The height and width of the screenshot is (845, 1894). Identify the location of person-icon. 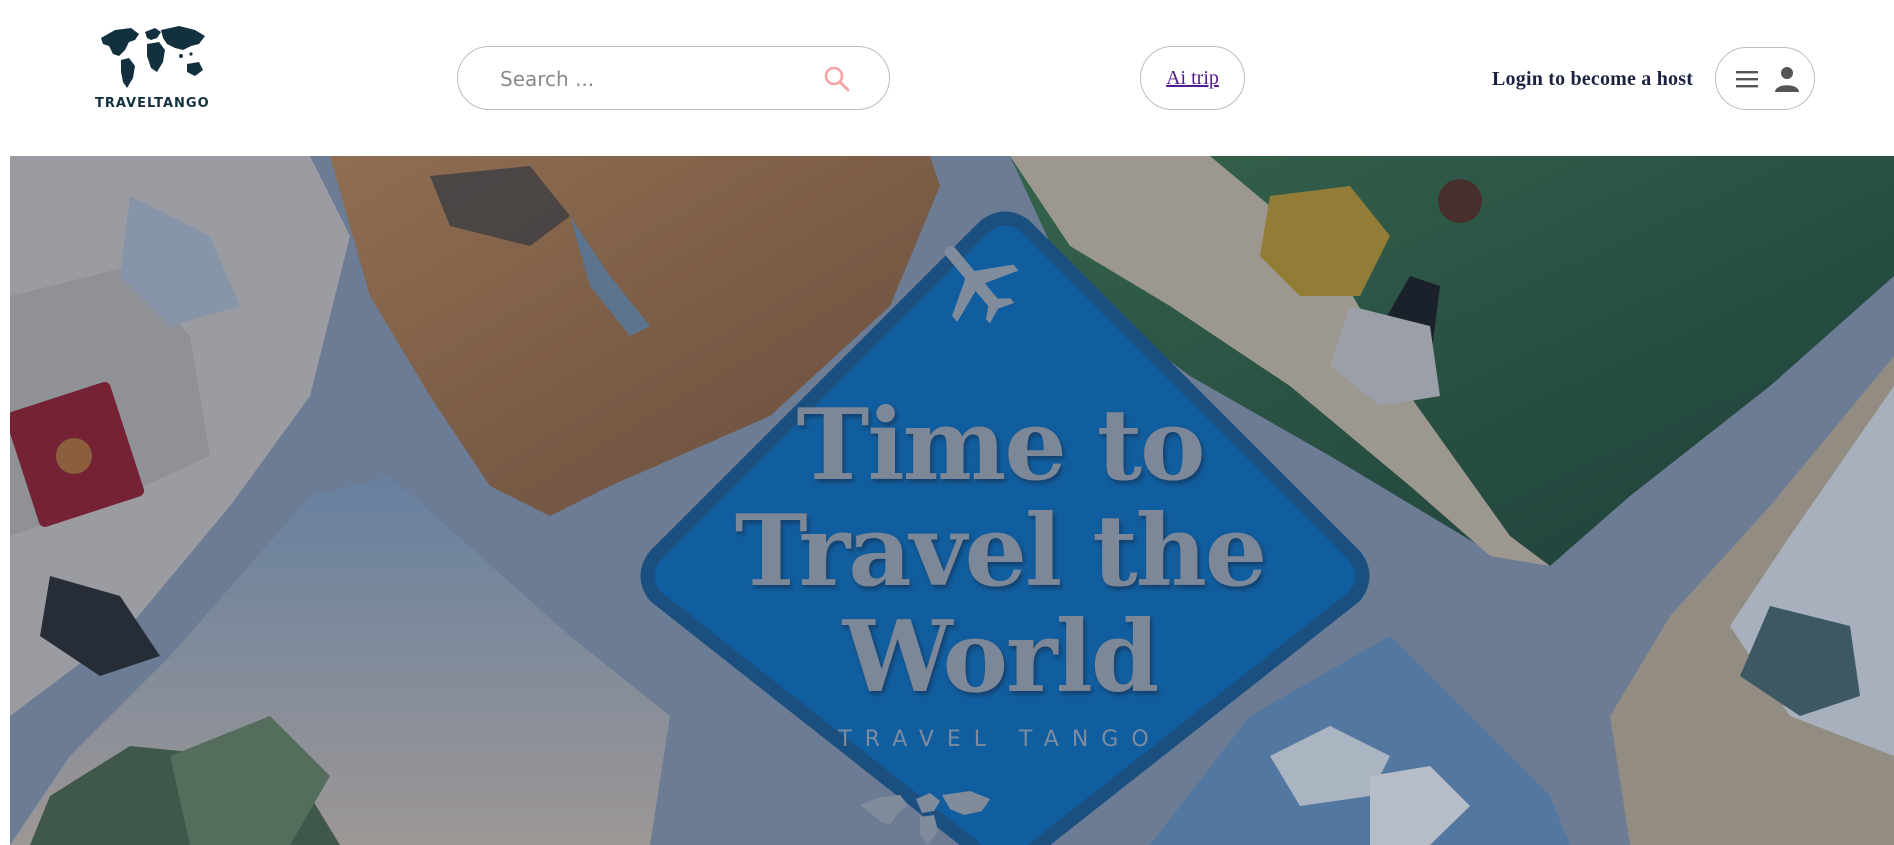
(1787, 79).